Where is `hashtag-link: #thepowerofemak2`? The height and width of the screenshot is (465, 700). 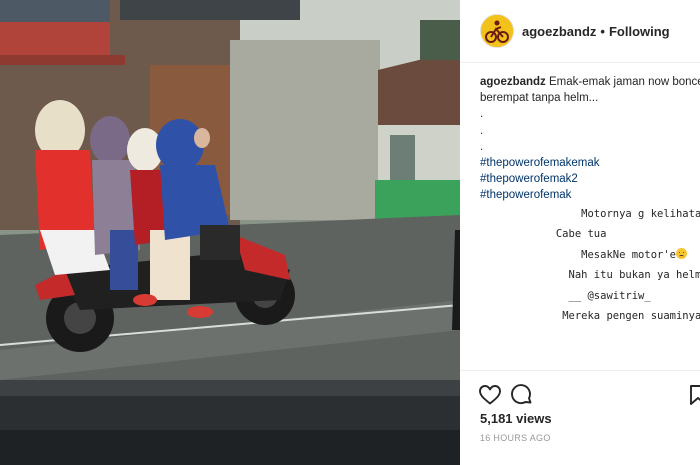
hashtag-link: #thepowerofemak2 is located at coordinates (590, 179).